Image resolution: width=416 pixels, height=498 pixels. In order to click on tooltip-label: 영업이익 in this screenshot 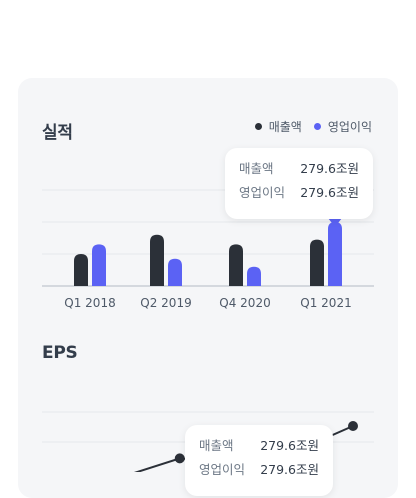, I will do `click(222, 469)`.